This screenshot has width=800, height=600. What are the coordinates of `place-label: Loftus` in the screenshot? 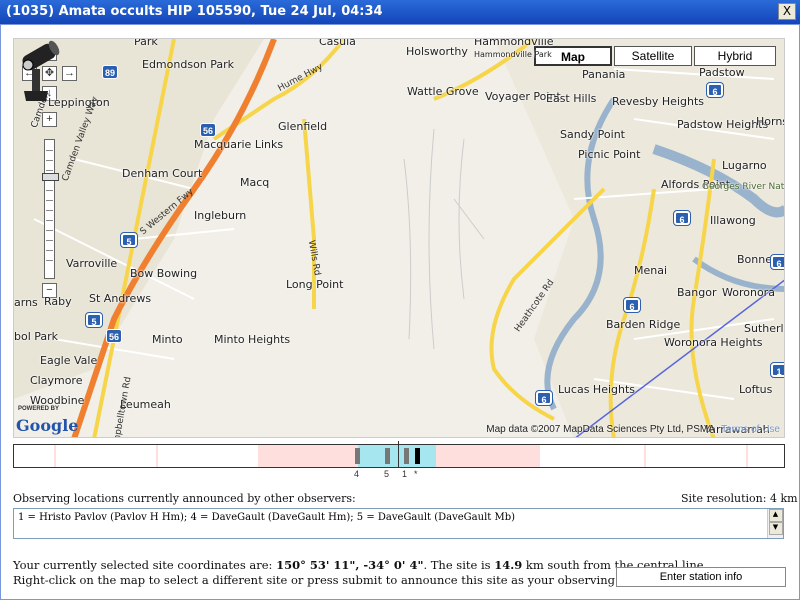 It's located at (756, 389).